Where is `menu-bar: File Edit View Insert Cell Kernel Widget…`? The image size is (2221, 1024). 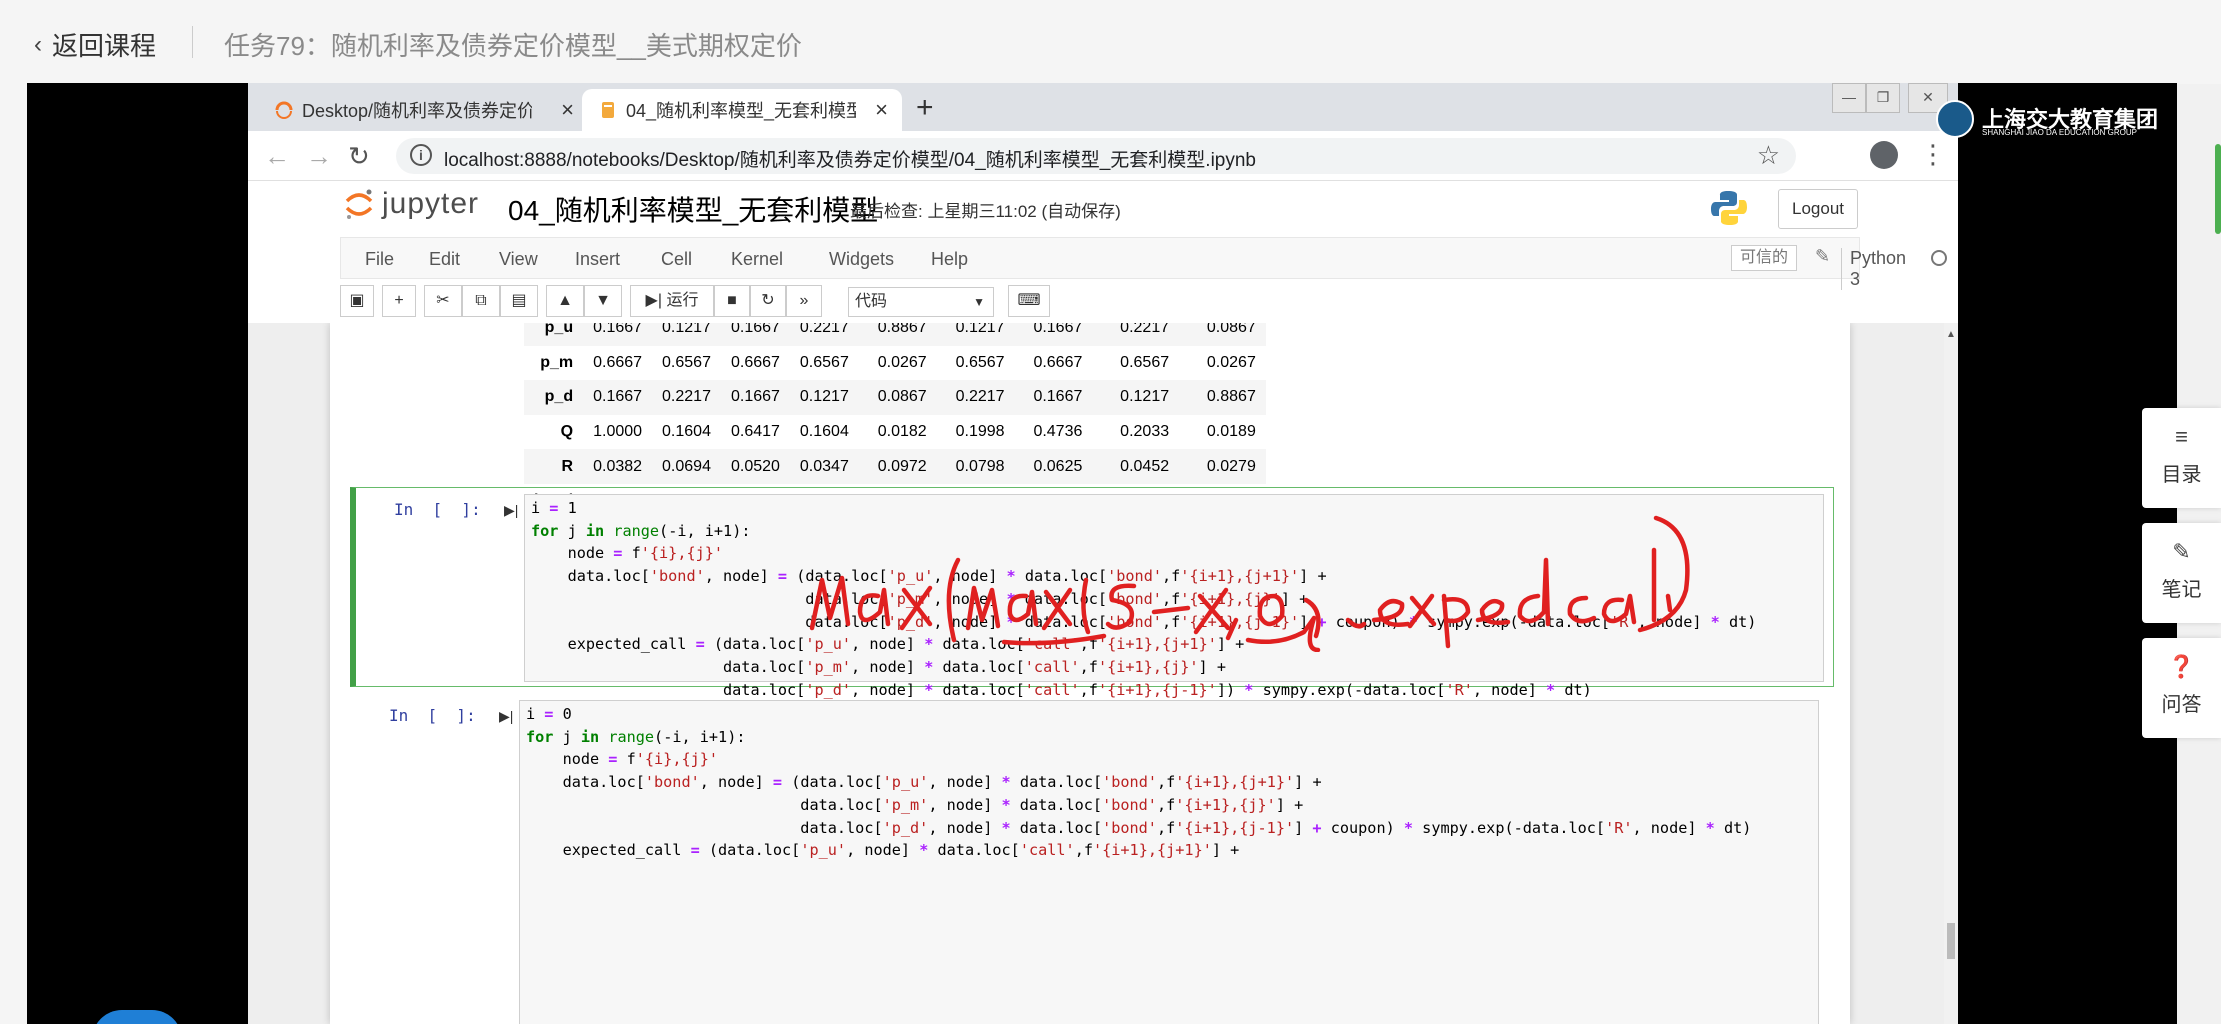
menu-bar: File Edit View Insert Cell Kernel Widget… is located at coordinates (1143, 263).